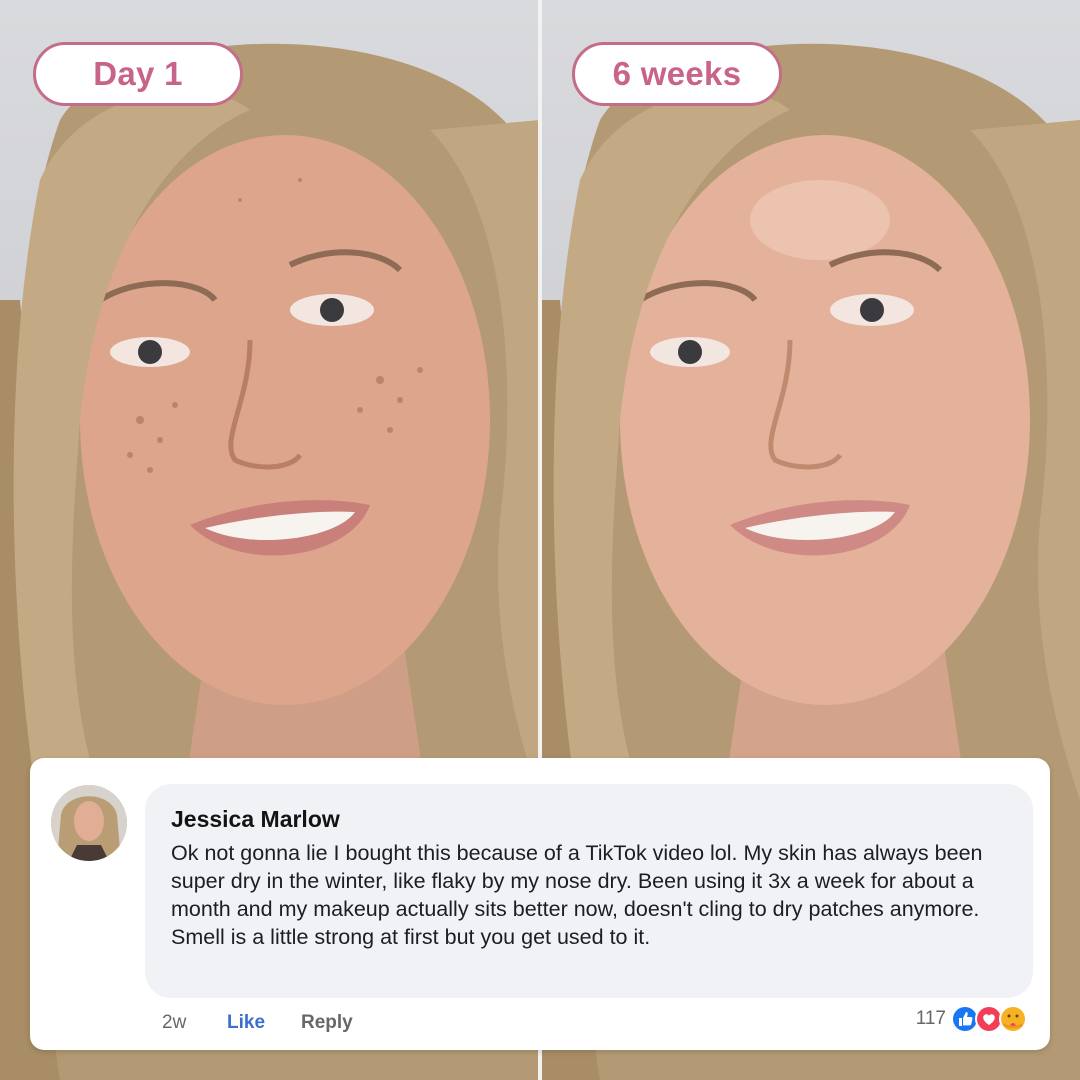 The width and height of the screenshot is (1080, 1080). I want to click on like-button: Like, so click(246, 1023).